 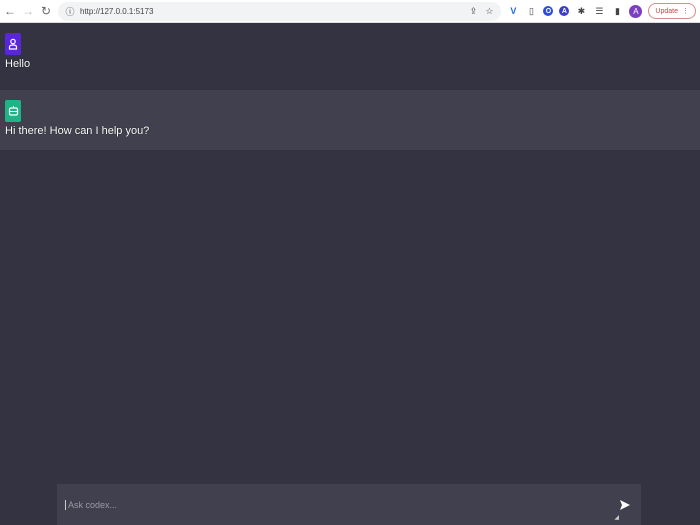 What do you see at coordinates (77, 131) in the screenshot?
I see `message-text: Hi there! How can I help you?` at bounding box center [77, 131].